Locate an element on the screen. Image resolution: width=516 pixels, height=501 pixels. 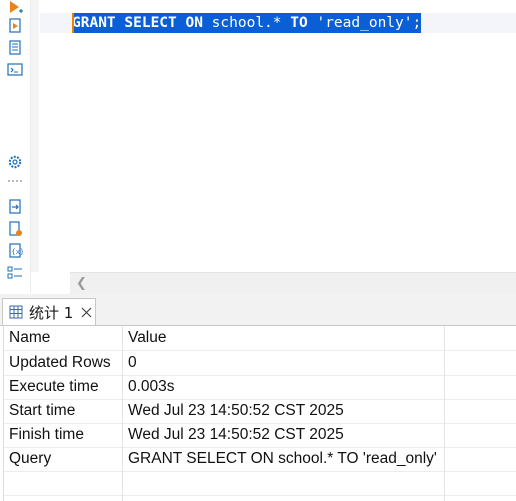
close-icon is located at coordinates (86, 312).